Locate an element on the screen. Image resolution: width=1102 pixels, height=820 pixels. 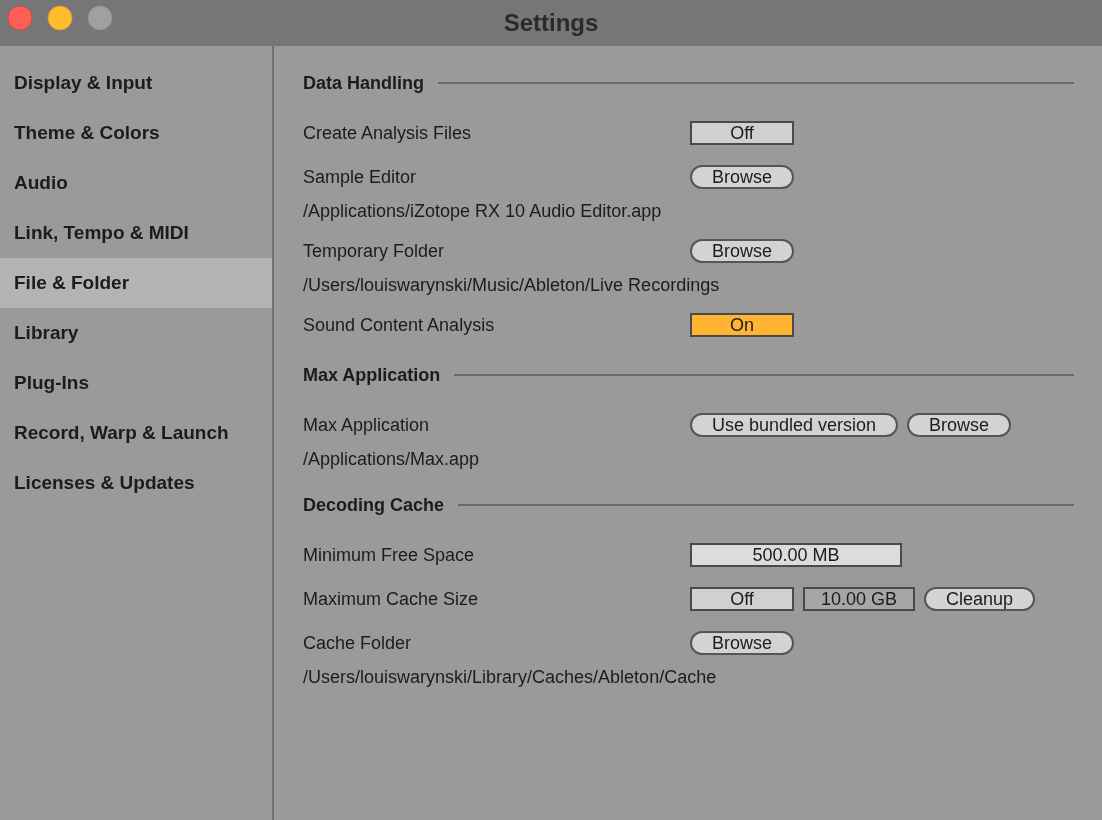
path-text: /Users/louiswarynski/Music/Ableton/Live Recordings is located at coordinates (511, 285).